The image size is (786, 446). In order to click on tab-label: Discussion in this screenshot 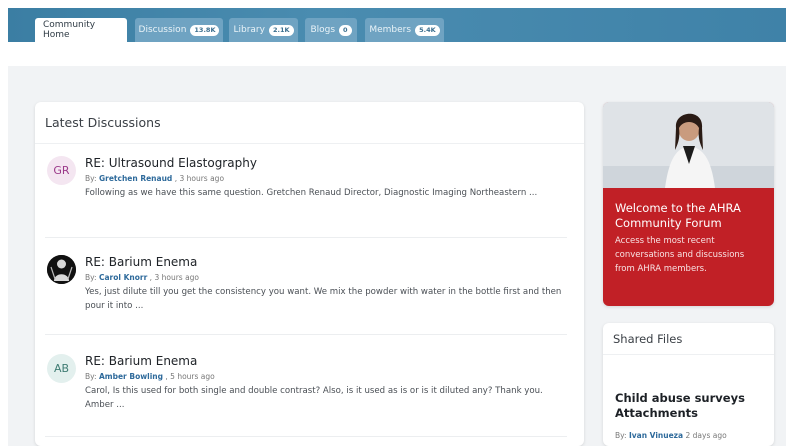, I will do `click(162, 30)`.